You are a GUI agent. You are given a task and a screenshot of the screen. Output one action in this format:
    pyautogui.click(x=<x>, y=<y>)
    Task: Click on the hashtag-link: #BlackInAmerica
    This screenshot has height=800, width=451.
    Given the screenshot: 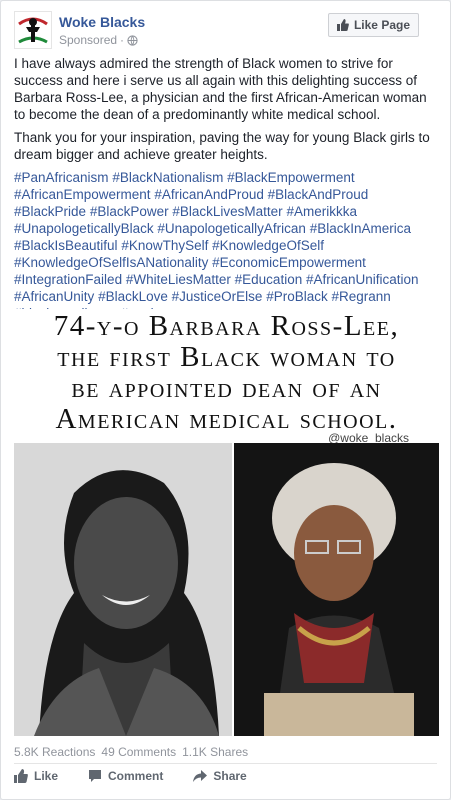 What is the action you would take?
    pyautogui.click(x=360, y=228)
    